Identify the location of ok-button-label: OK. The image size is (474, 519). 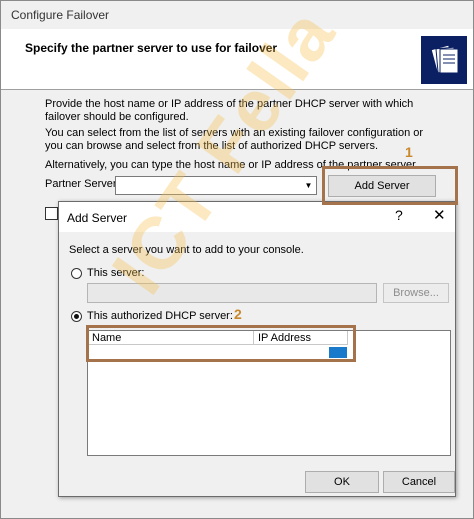
(342, 482).